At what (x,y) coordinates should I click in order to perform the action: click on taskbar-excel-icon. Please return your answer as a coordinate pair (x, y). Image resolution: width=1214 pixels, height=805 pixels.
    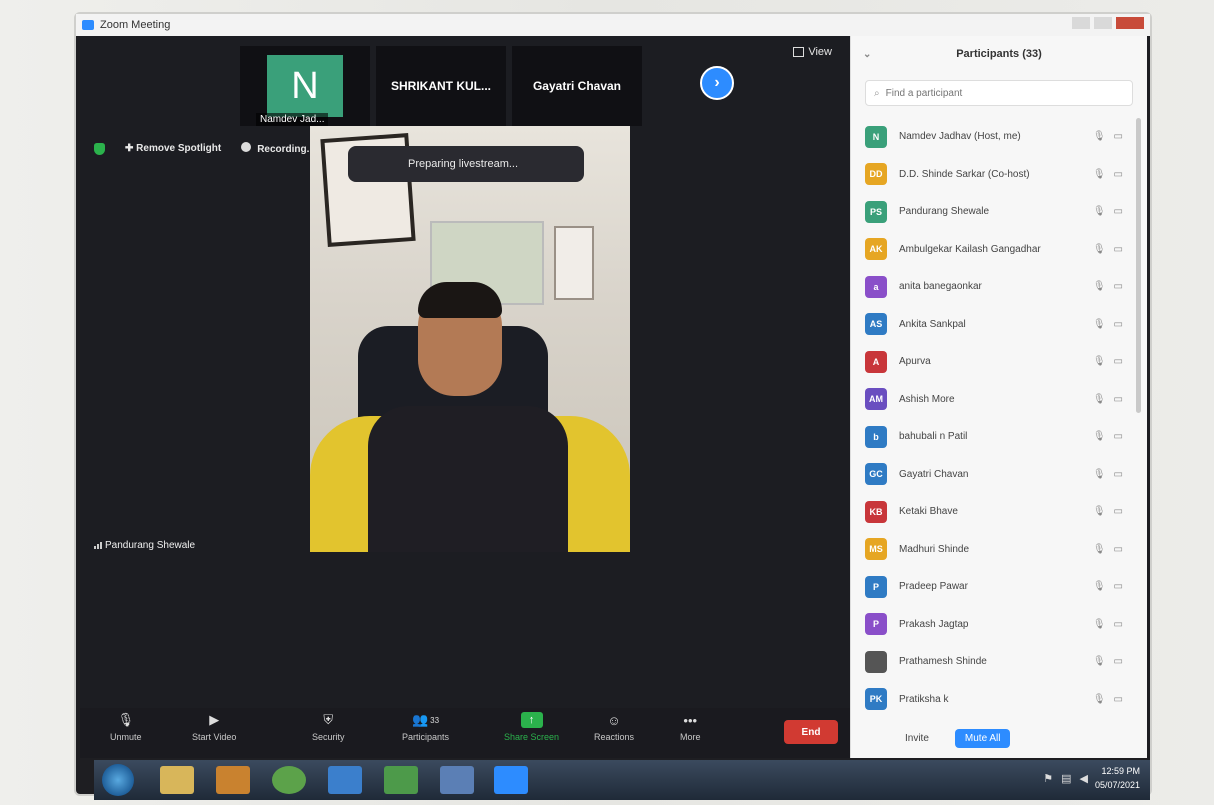
    Looking at the image, I should click on (401, 780).